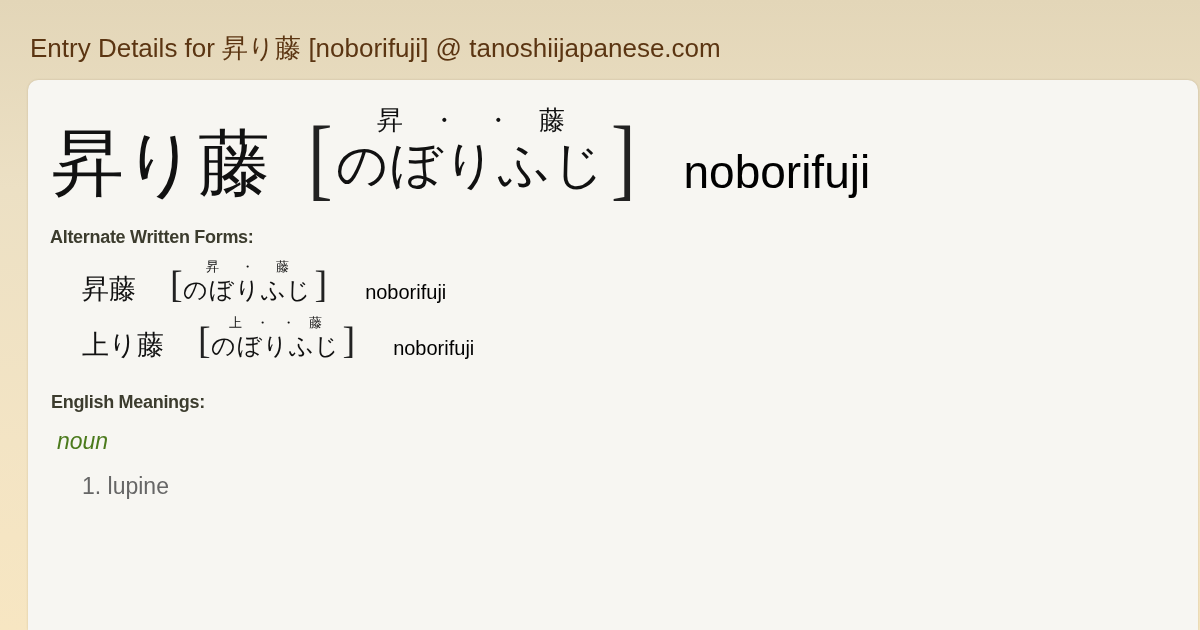 The width and height of the screenshot is (1200, 630). Describe the element at coordinates (123, 344) in the screenshot. I see `kanji-form: 上り藤` at that location.